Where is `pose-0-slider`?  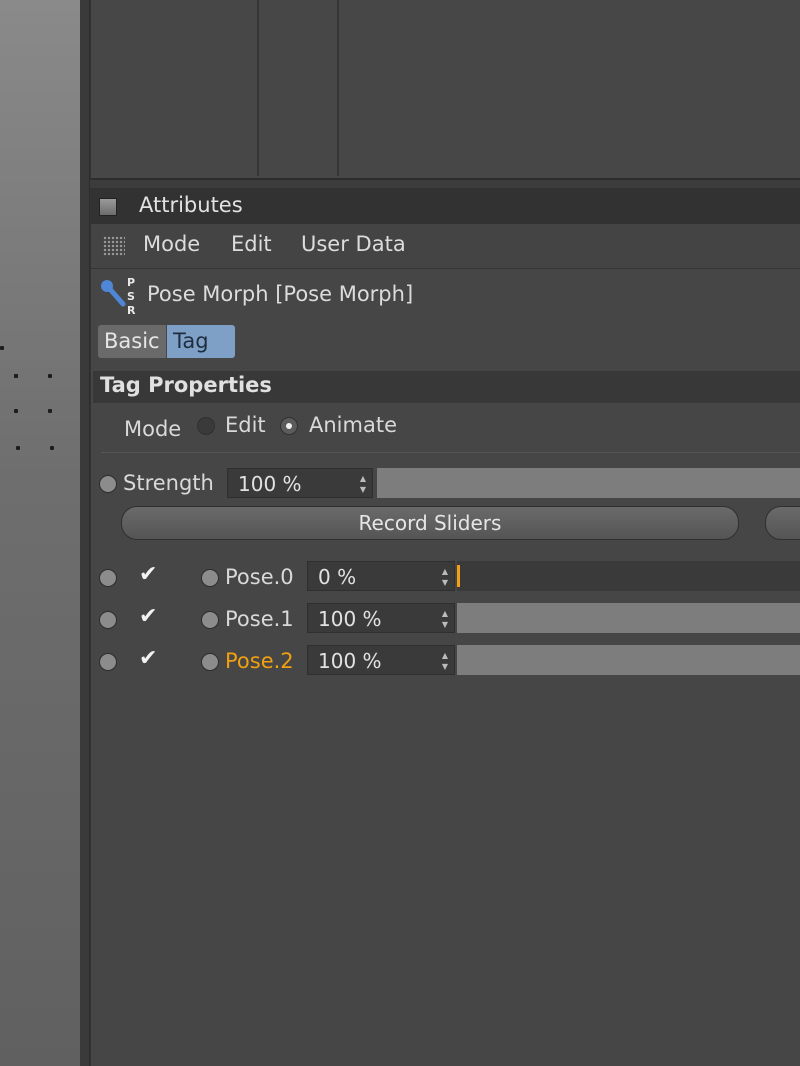
pose-0-slider is located at coordinates (628, 576).